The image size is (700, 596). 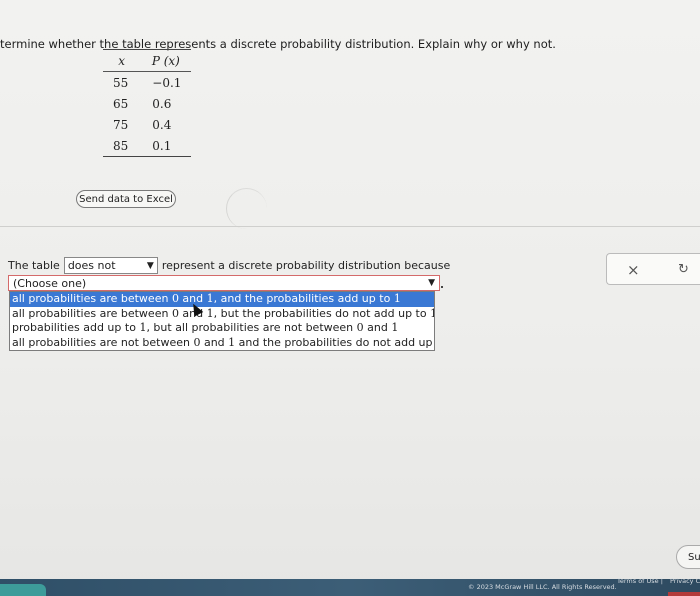 I want to click on cell-x: 75, so click(x=121, y=124).